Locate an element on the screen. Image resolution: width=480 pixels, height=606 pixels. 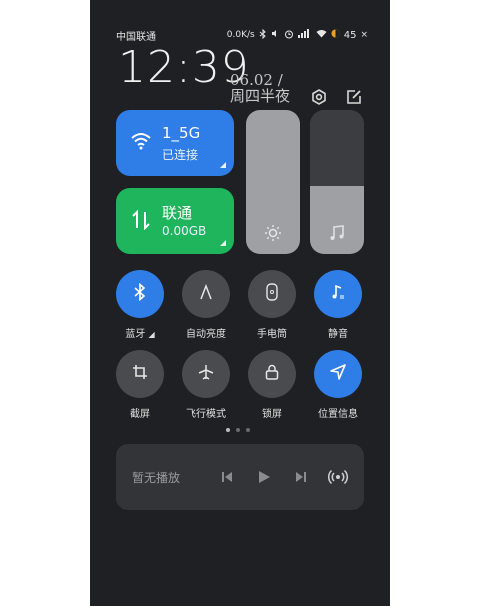
bluetooth-icon is located at coordinates (140, 293).